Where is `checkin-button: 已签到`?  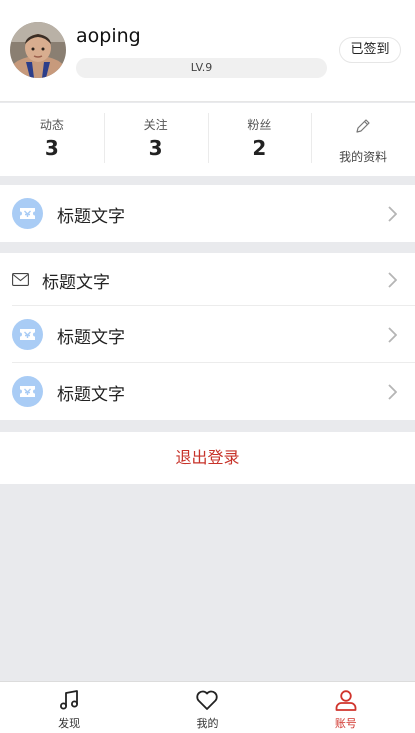 checkin-button: 已签到 is located at coordinates (370, 50).